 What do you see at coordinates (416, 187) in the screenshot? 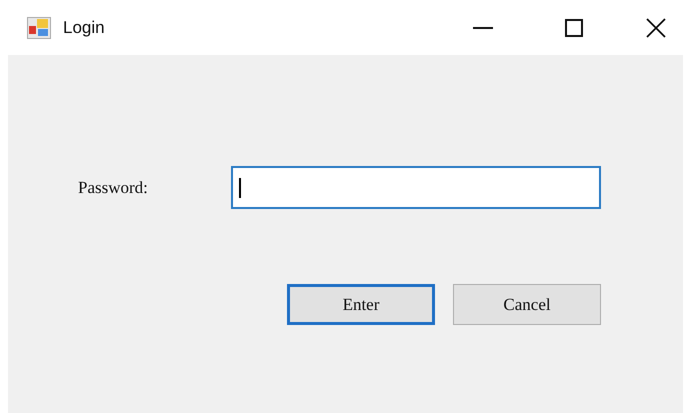
I see `password-field` at bounding box center [416, 187].